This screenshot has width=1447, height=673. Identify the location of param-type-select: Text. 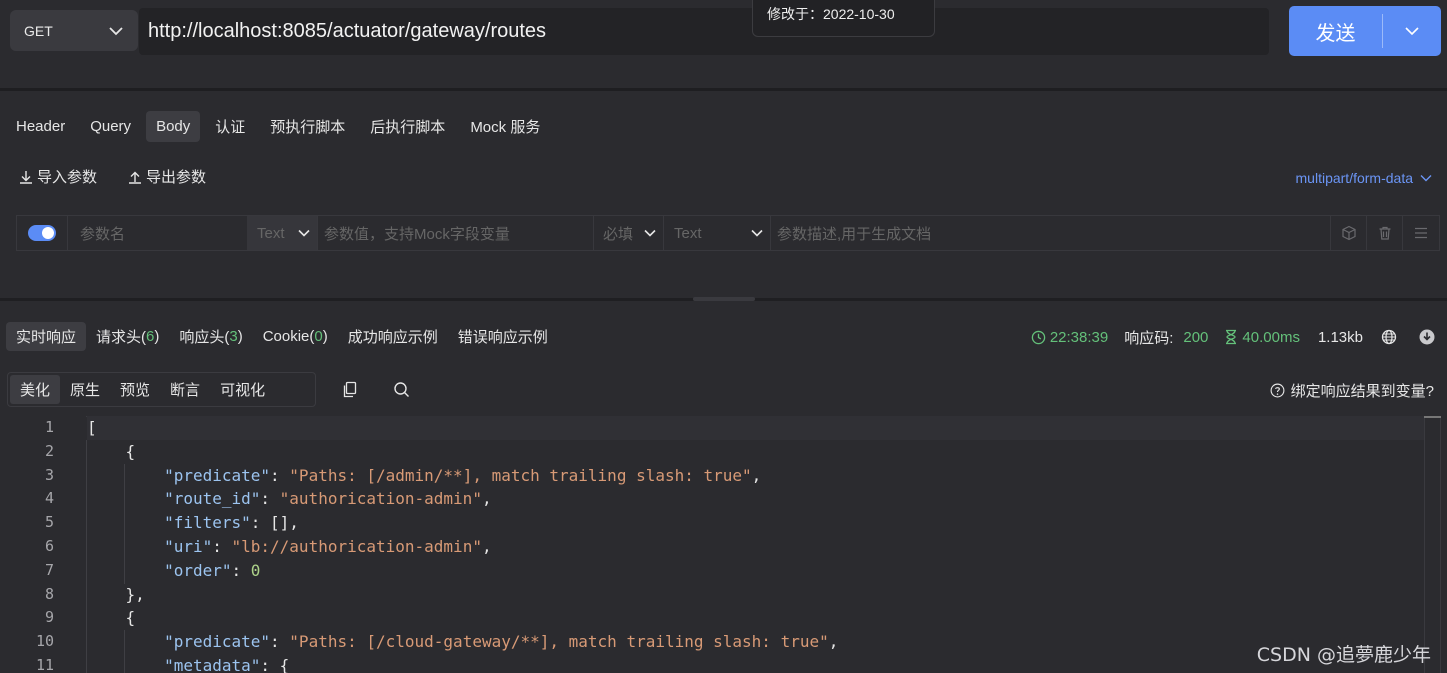
(282, 233).